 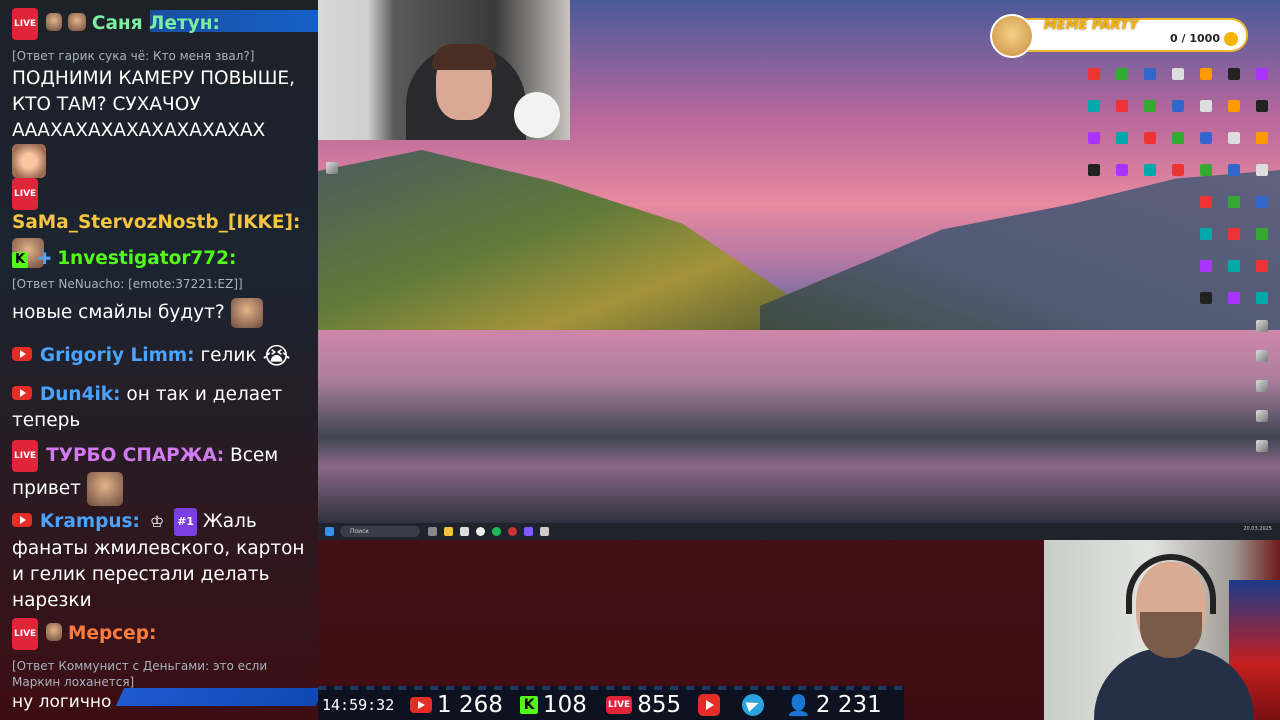 I want to click on taskbar-clock: 20.03.2025, so click(x=1257, y=529).